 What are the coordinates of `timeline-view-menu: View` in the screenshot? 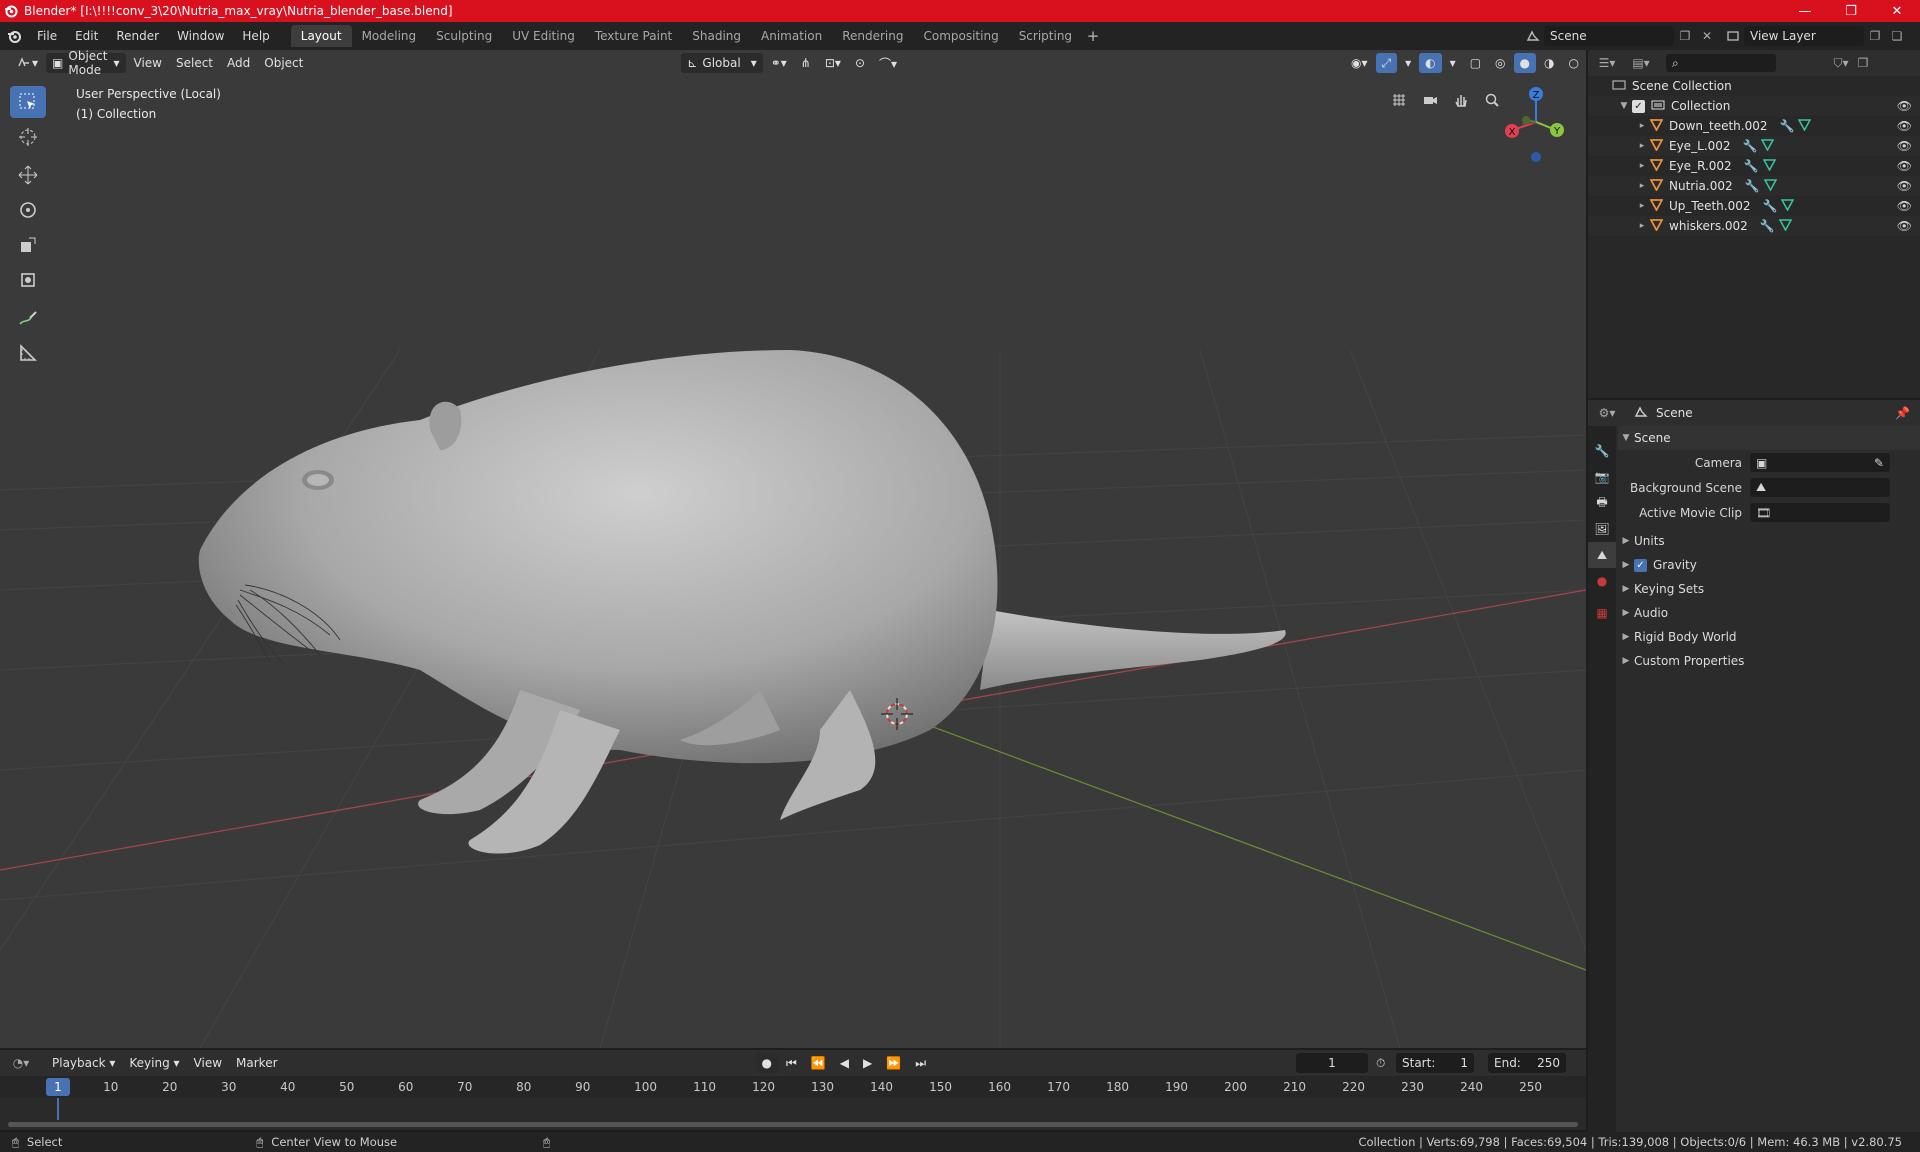 It's located at (208, 1063).